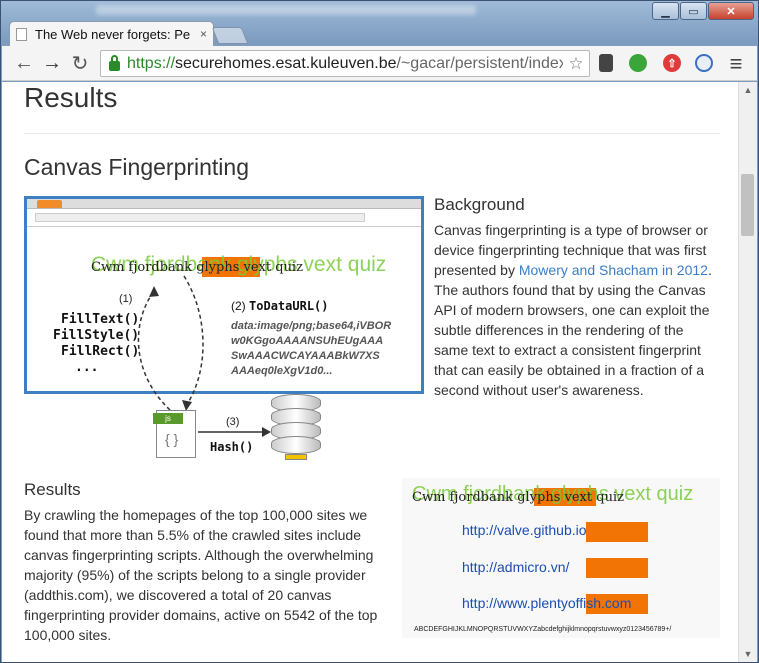 The image size is (759, 663). I want to click on window-controls: ▁ ▭ ✕, so click(703, 11).